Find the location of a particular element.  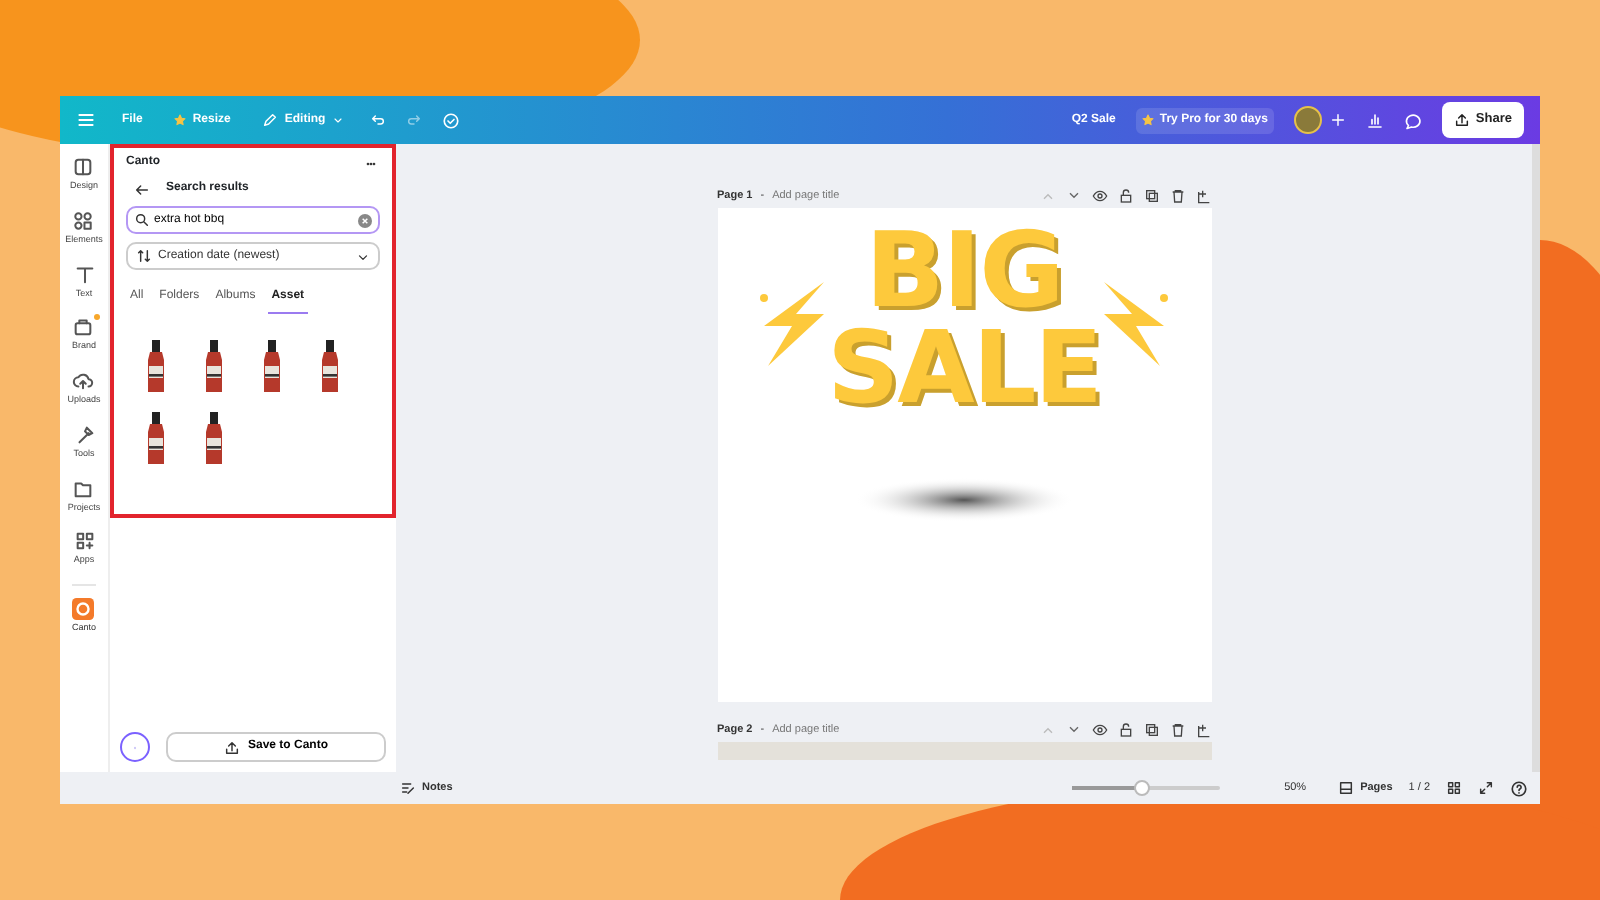

comment-icon is located at coordinates (1412, 120).